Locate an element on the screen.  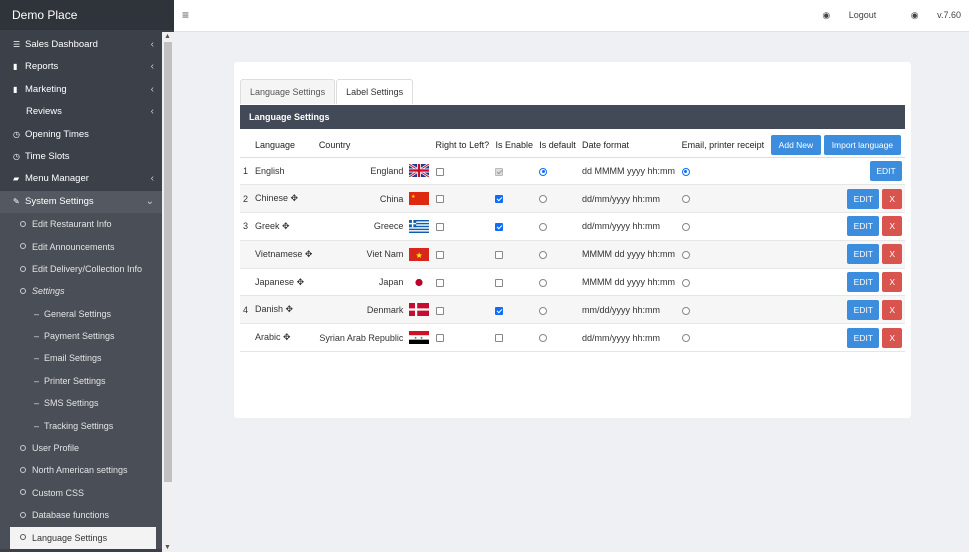
scroll-down-icon: ▼ is located at coordinates (167, 547).